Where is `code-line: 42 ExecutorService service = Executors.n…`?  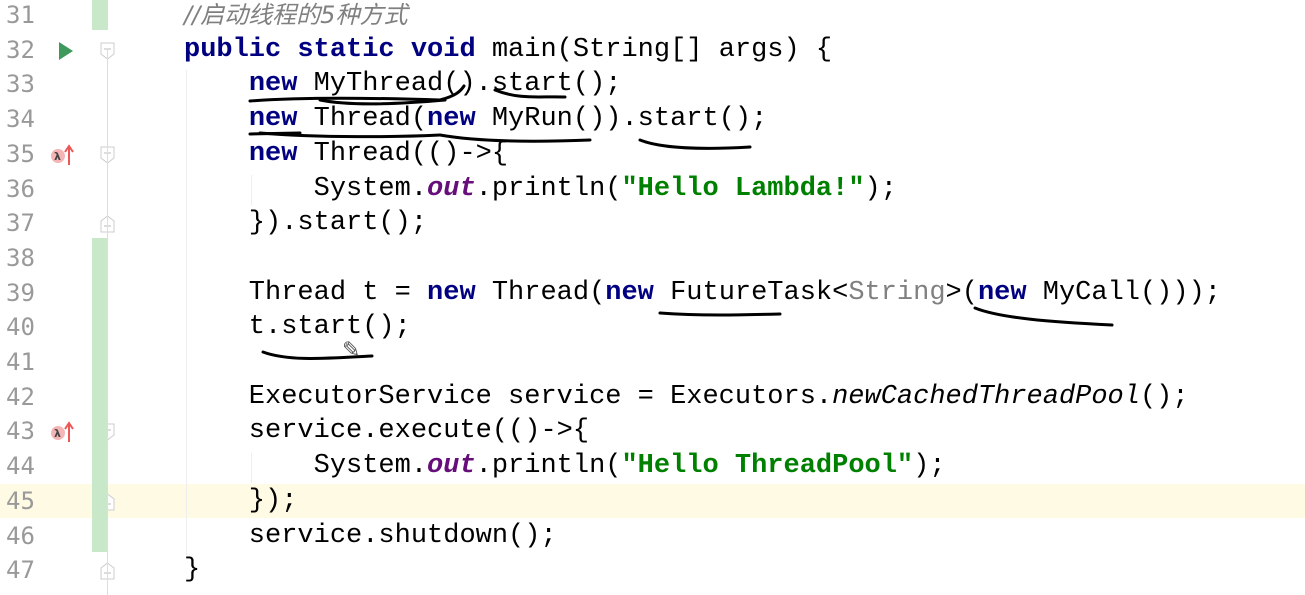
code-line: 42 ExecutorService service = Executors.n… is located at coordinates (652, 397).